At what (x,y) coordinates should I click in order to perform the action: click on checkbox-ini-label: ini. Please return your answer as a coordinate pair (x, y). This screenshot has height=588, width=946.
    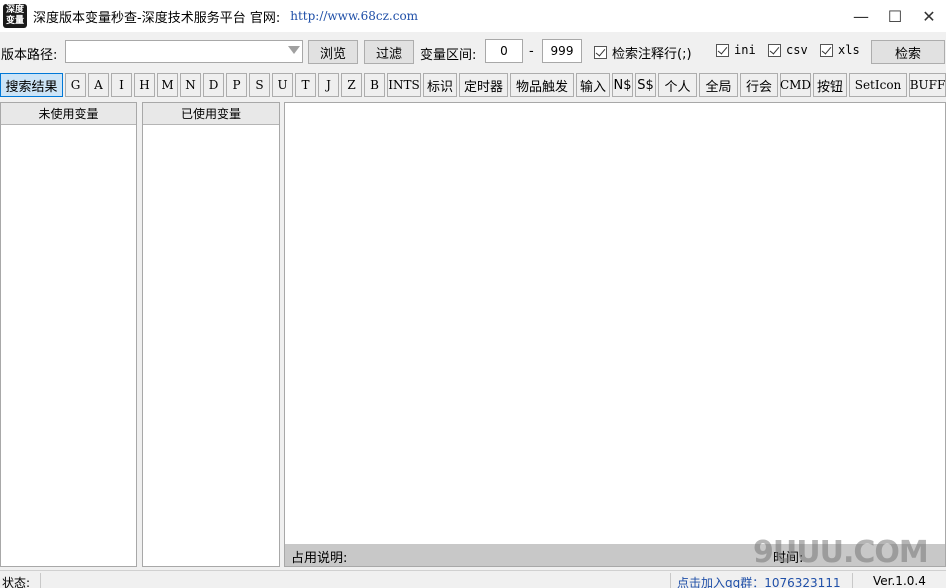
    Looking at the image, I should click on (745, 50).